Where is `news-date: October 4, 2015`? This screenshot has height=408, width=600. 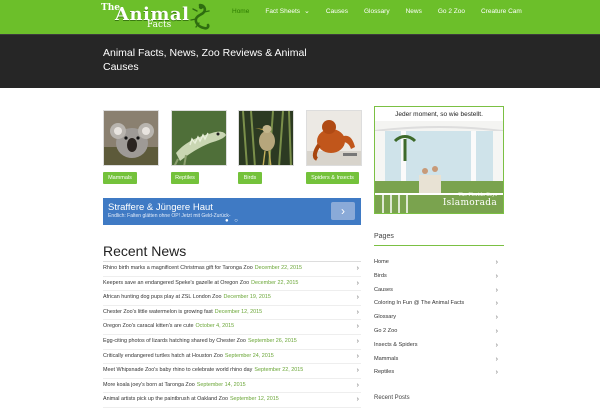
news-date: October 4, 2015 is located at coordinates (215, 326).